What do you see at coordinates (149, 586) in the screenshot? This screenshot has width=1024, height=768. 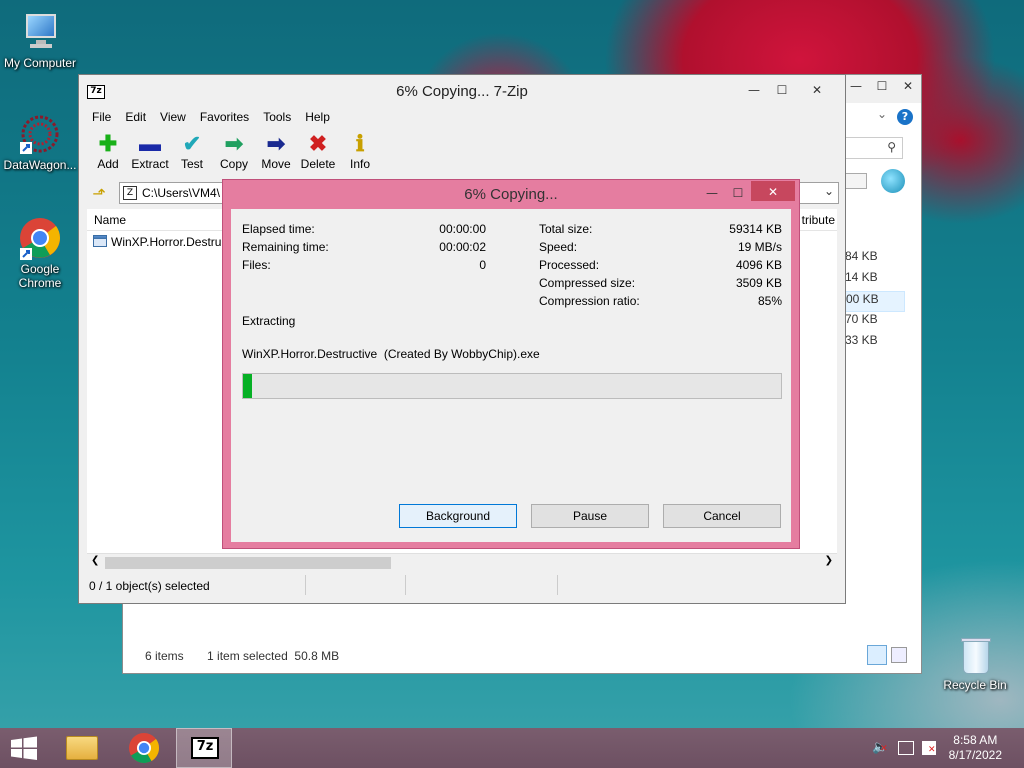 I see `selection-status: 0 / 1 object(s) selected` at bounding box center [149, 586].